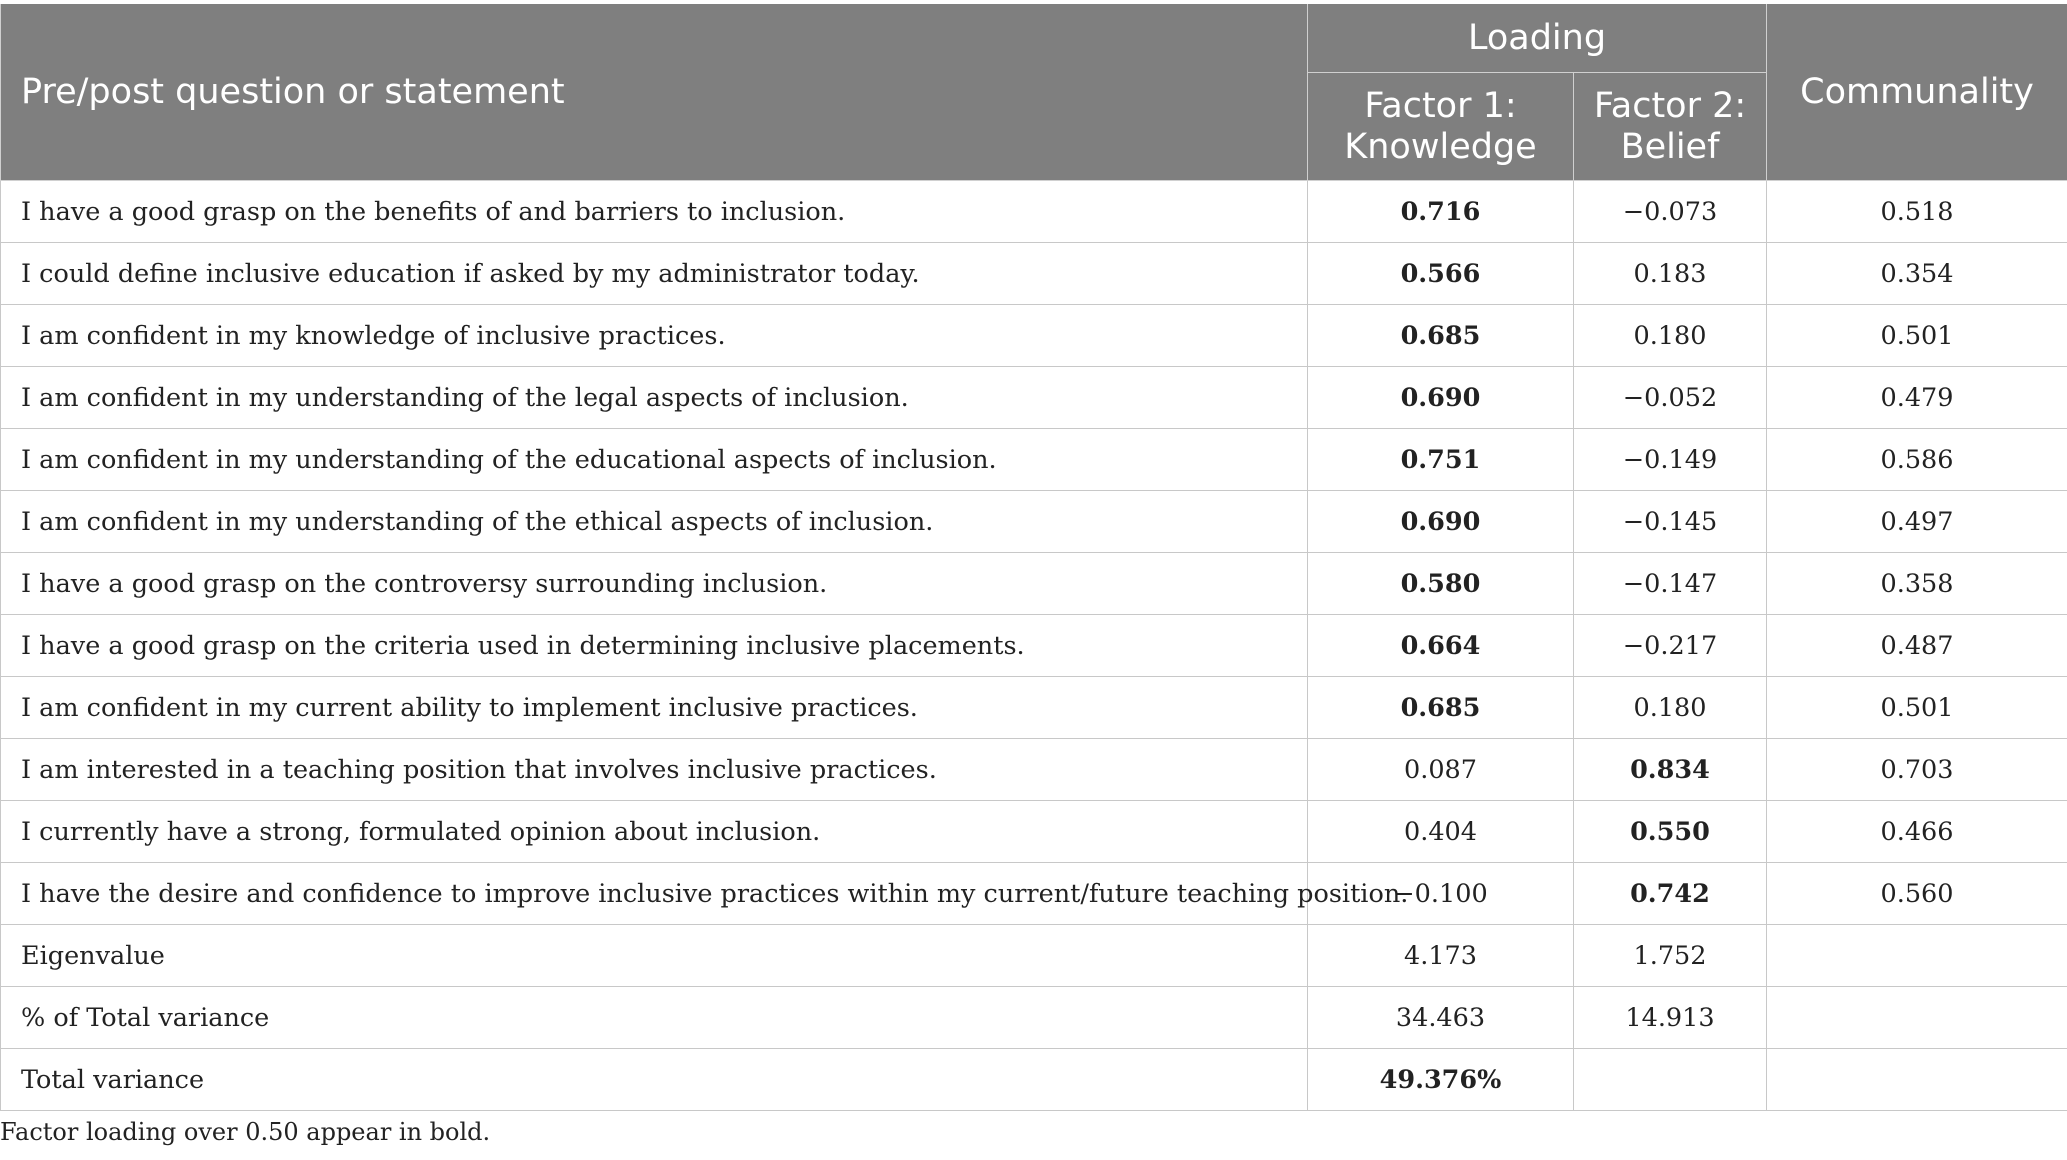 The image size is (2067, 1160). Describe the element at coordinates (1440, 831) in the screenshot. I see `cell-factor1: 0.404` at that location.